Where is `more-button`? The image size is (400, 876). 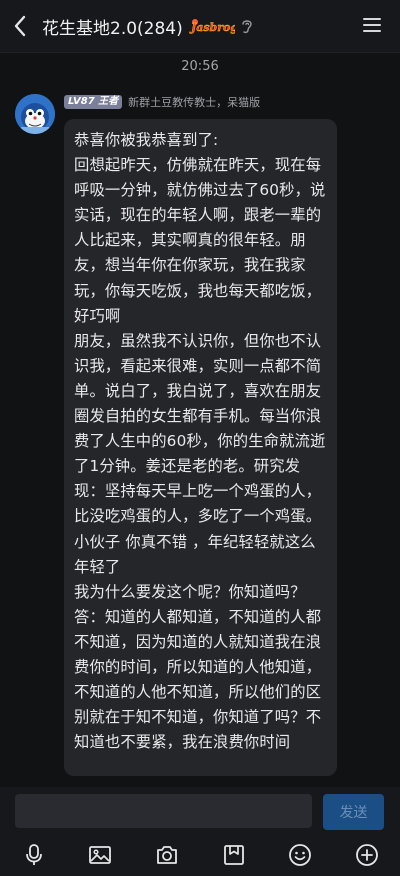 more-button is located at coordinates (367, 855).